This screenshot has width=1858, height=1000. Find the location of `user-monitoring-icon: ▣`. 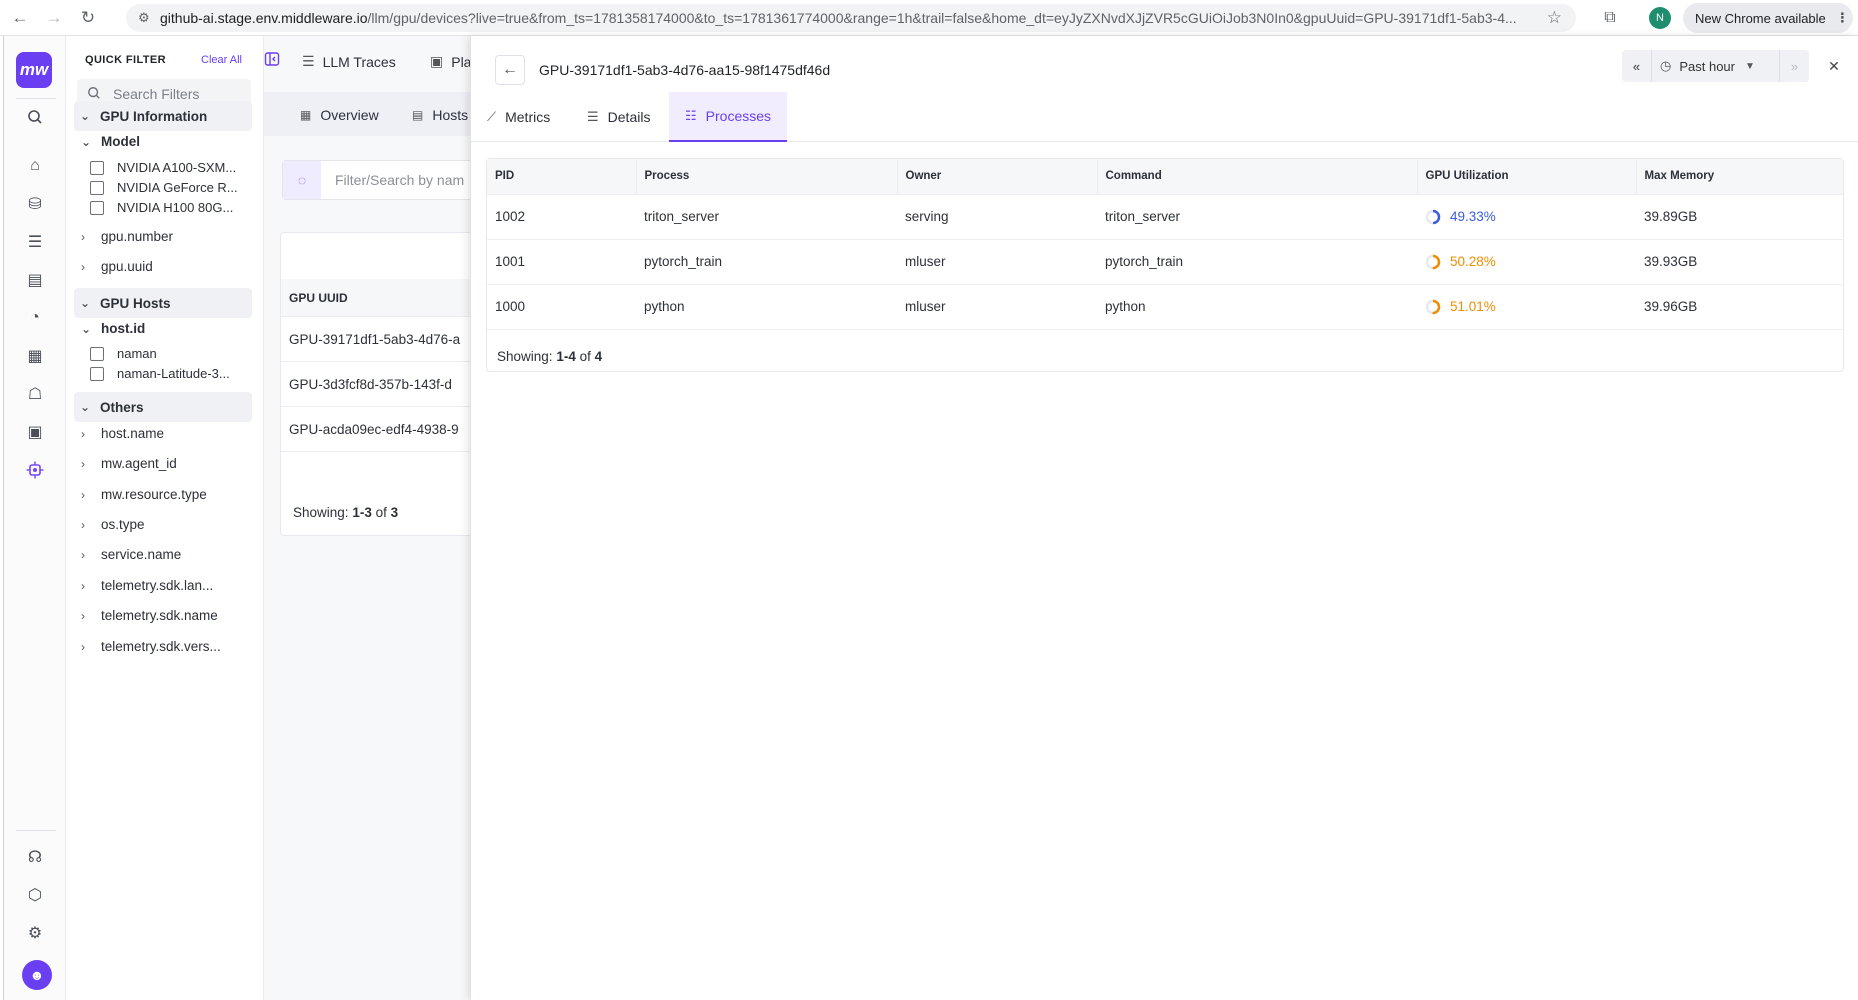

user-monitoring-icon: ▣ is located at coordinates (35, 432).